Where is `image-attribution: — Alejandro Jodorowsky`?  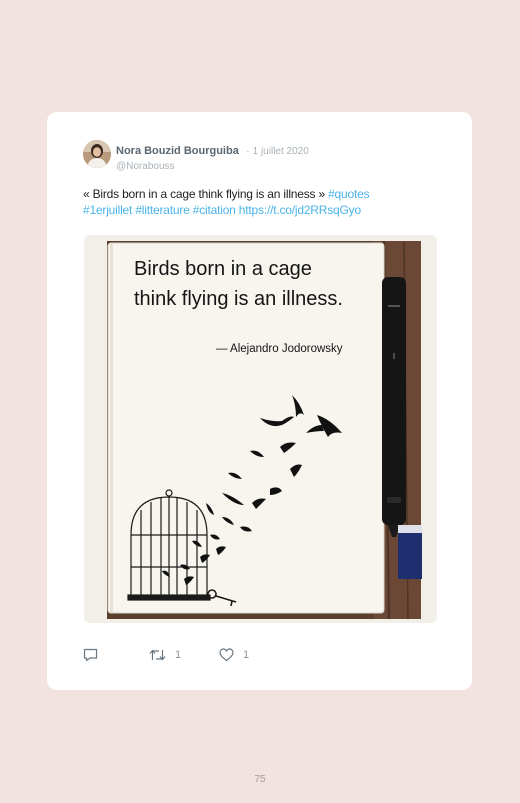
image-attribution: — Alejandro Jodorowsky is located at coordinates (279, 349).